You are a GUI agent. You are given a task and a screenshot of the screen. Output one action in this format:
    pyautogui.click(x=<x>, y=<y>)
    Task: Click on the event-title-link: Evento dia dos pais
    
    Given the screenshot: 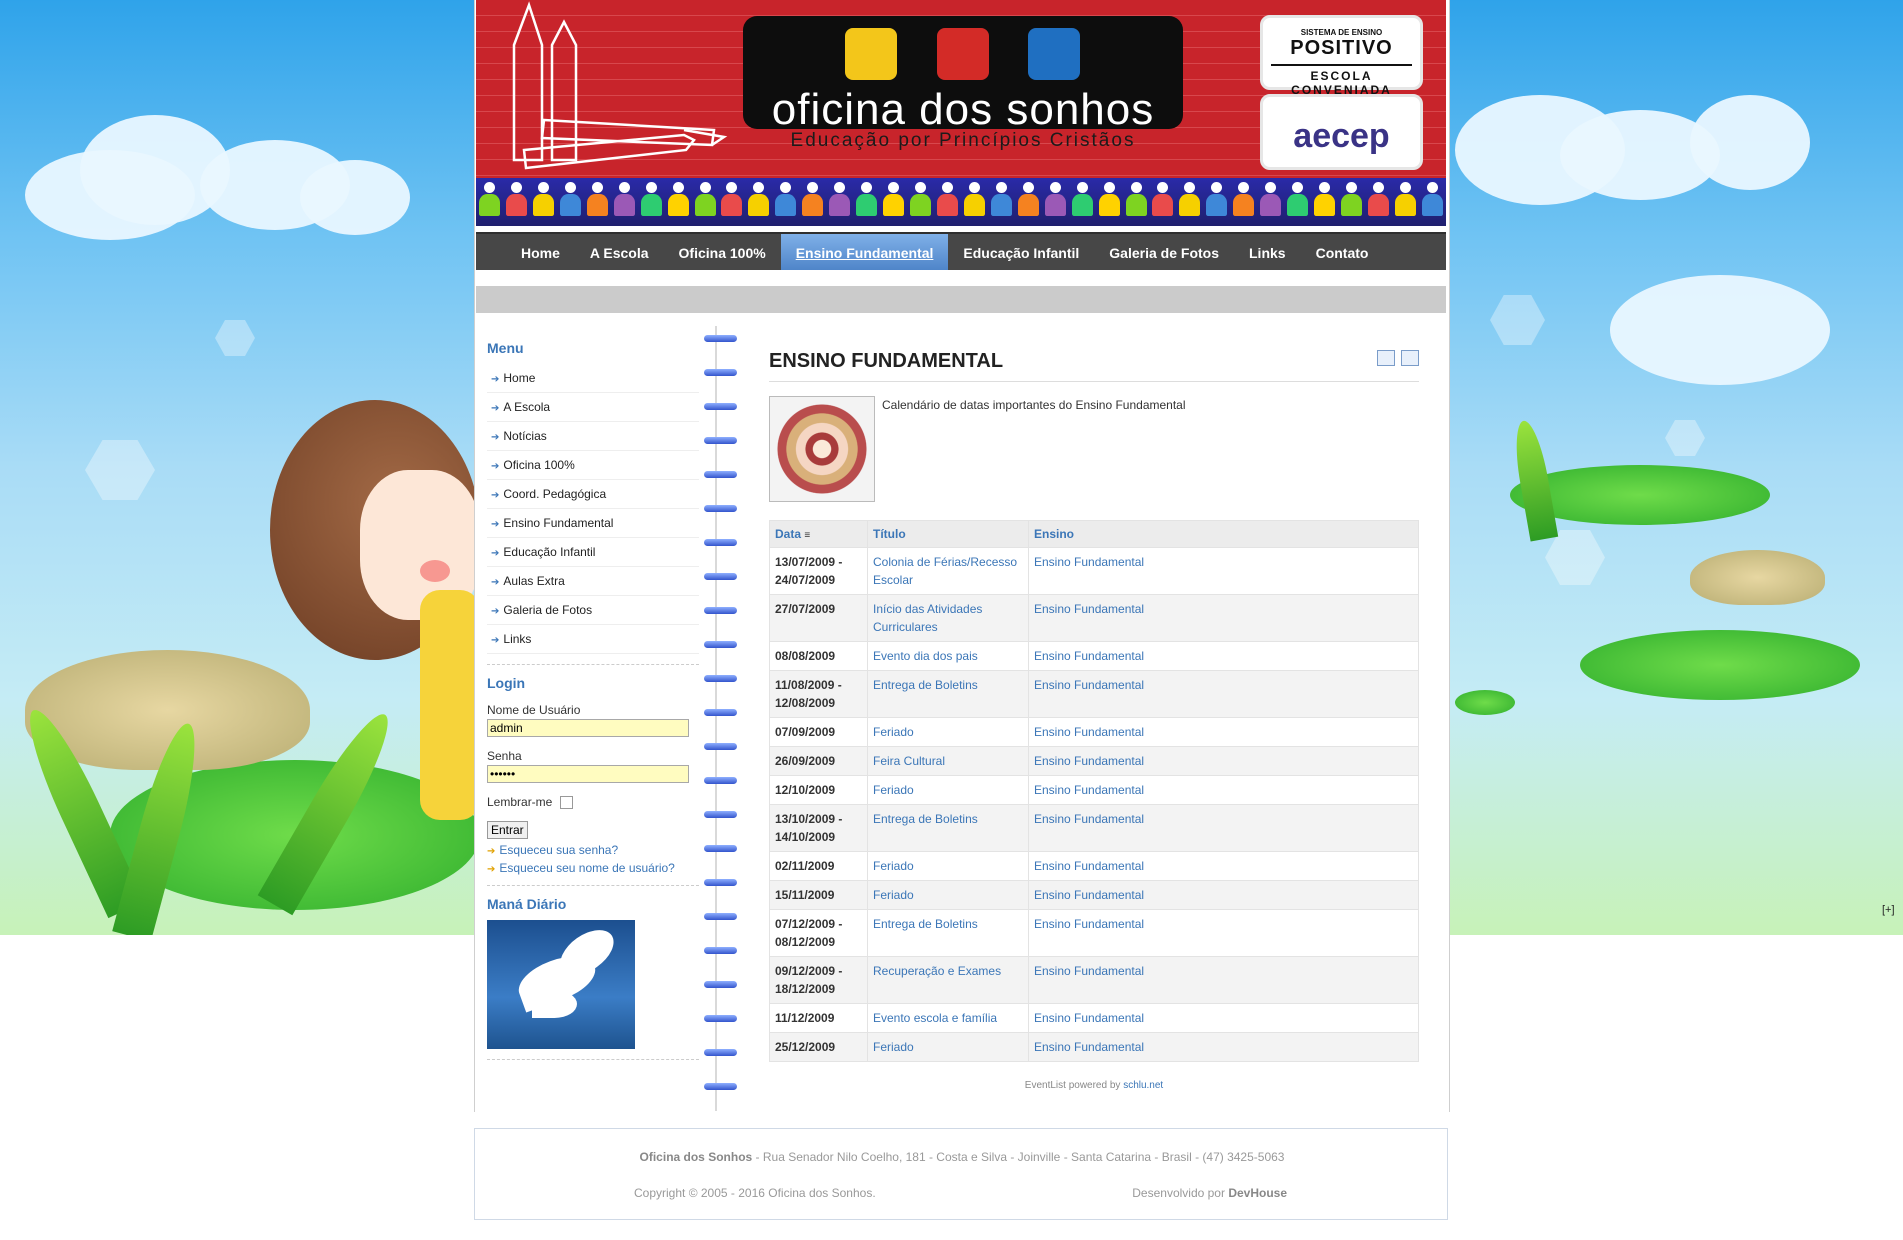 What is the action you would take?
    pyautogui.click(x=948, y=656)
    